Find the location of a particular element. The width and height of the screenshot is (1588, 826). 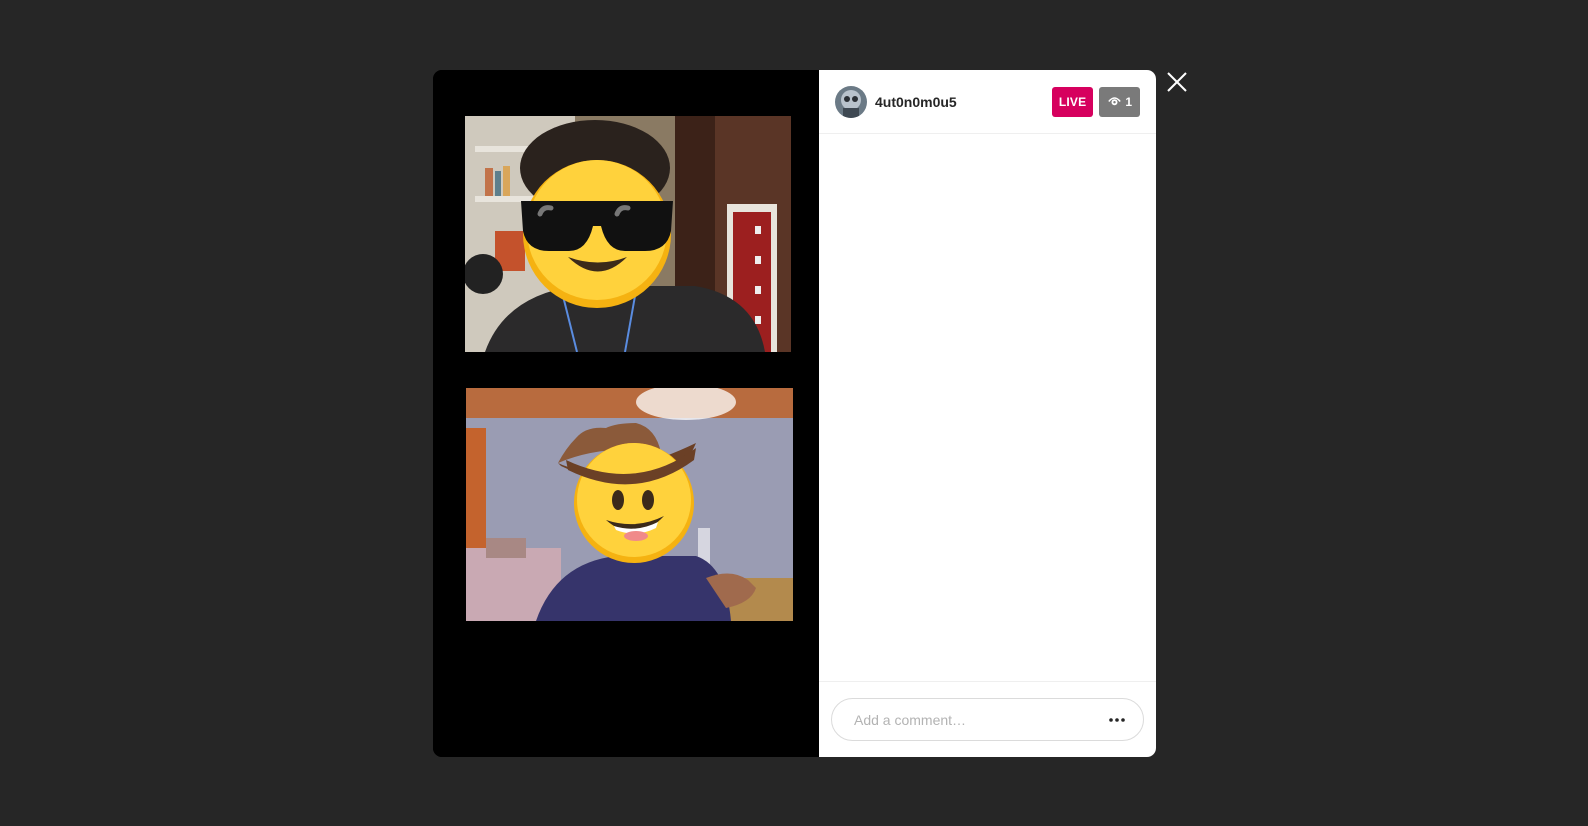

comment-input is located at coordinates (978, 719).